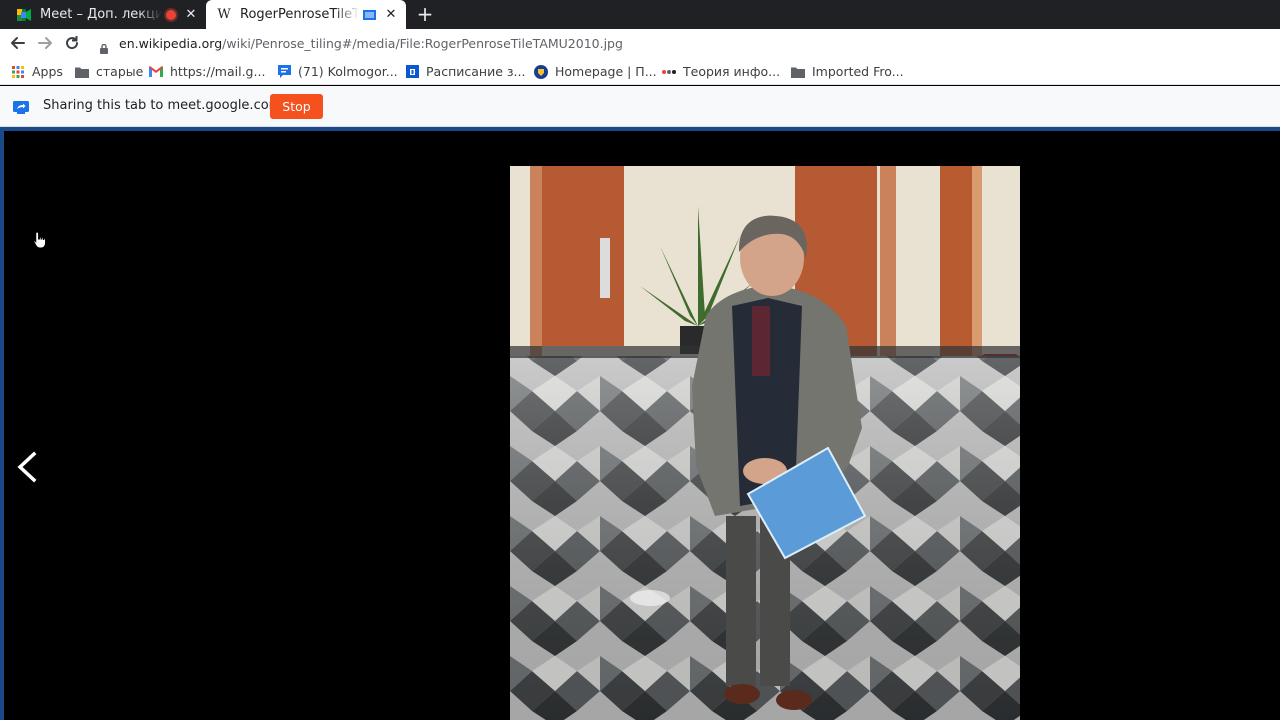  Describe the element at coordinates (24, 15) in the screenshot. I see `google-meet-icon` at that location.